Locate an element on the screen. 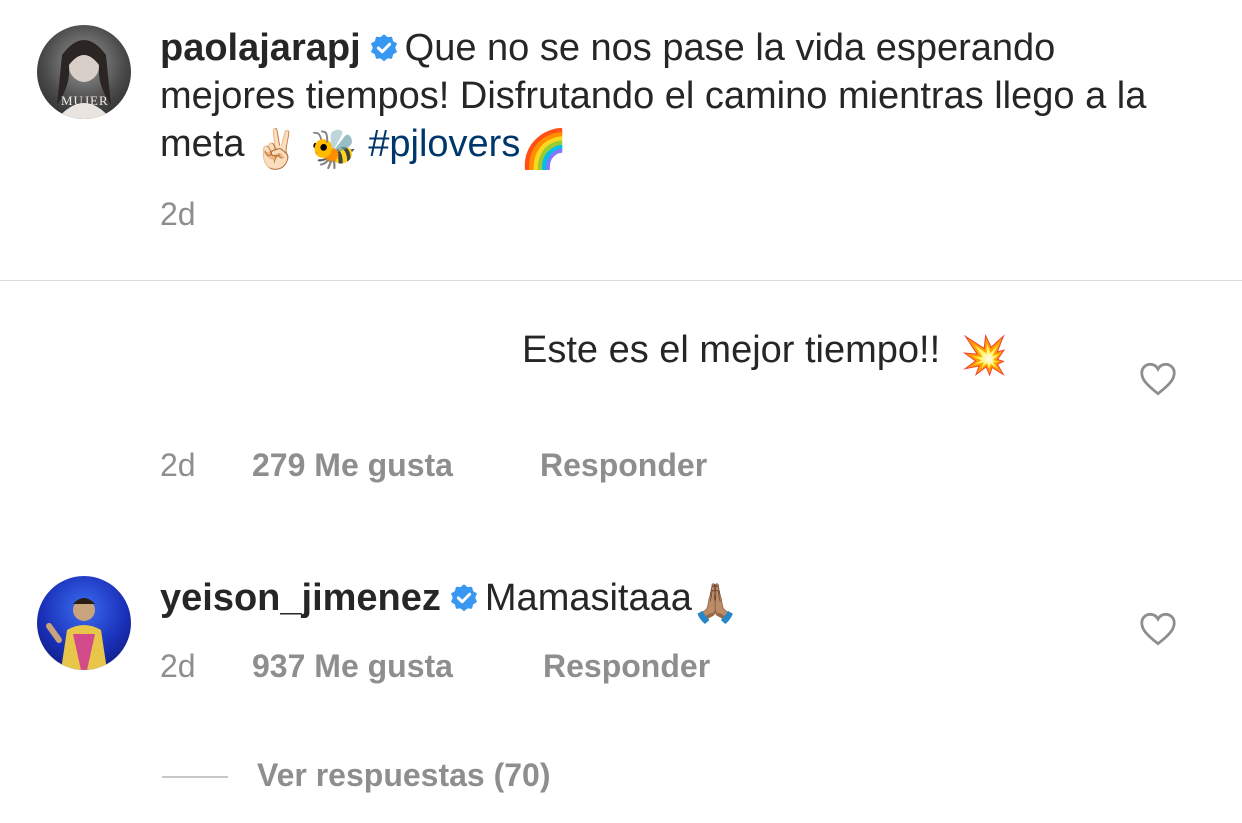 The height and width of the screenshot is (823, 1242). avatar-watermark-text: MUJER is located at coordinates (85, 100).